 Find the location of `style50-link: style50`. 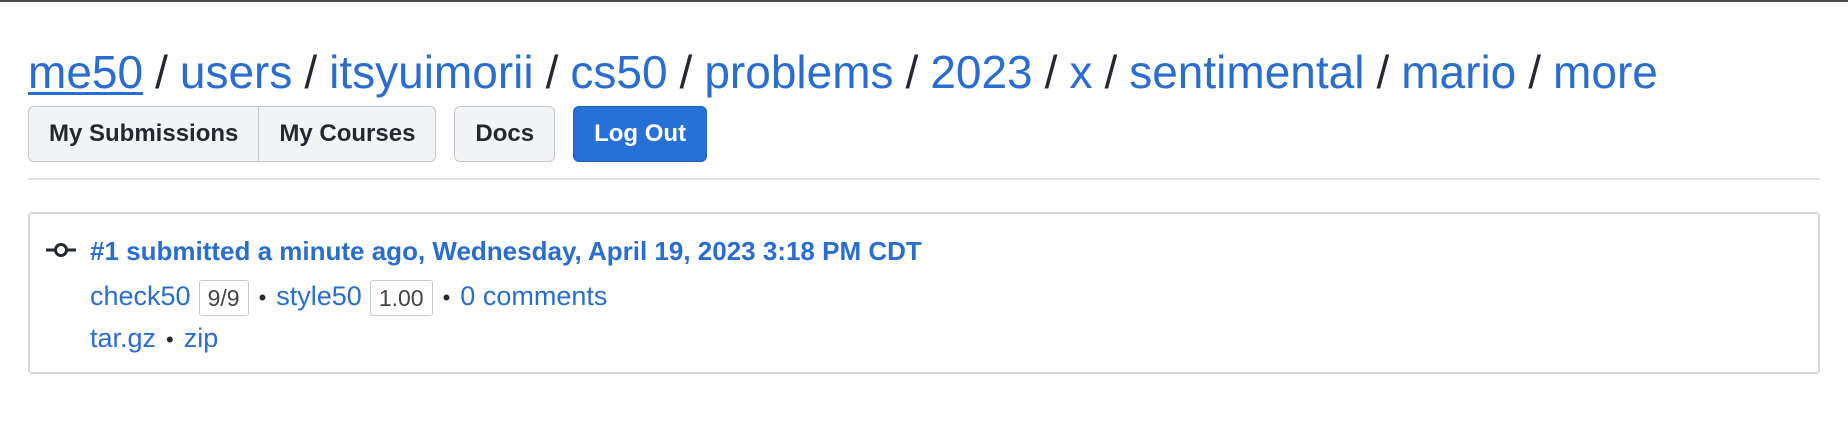

style50-link: style50 is located at coordinates (319, 296).